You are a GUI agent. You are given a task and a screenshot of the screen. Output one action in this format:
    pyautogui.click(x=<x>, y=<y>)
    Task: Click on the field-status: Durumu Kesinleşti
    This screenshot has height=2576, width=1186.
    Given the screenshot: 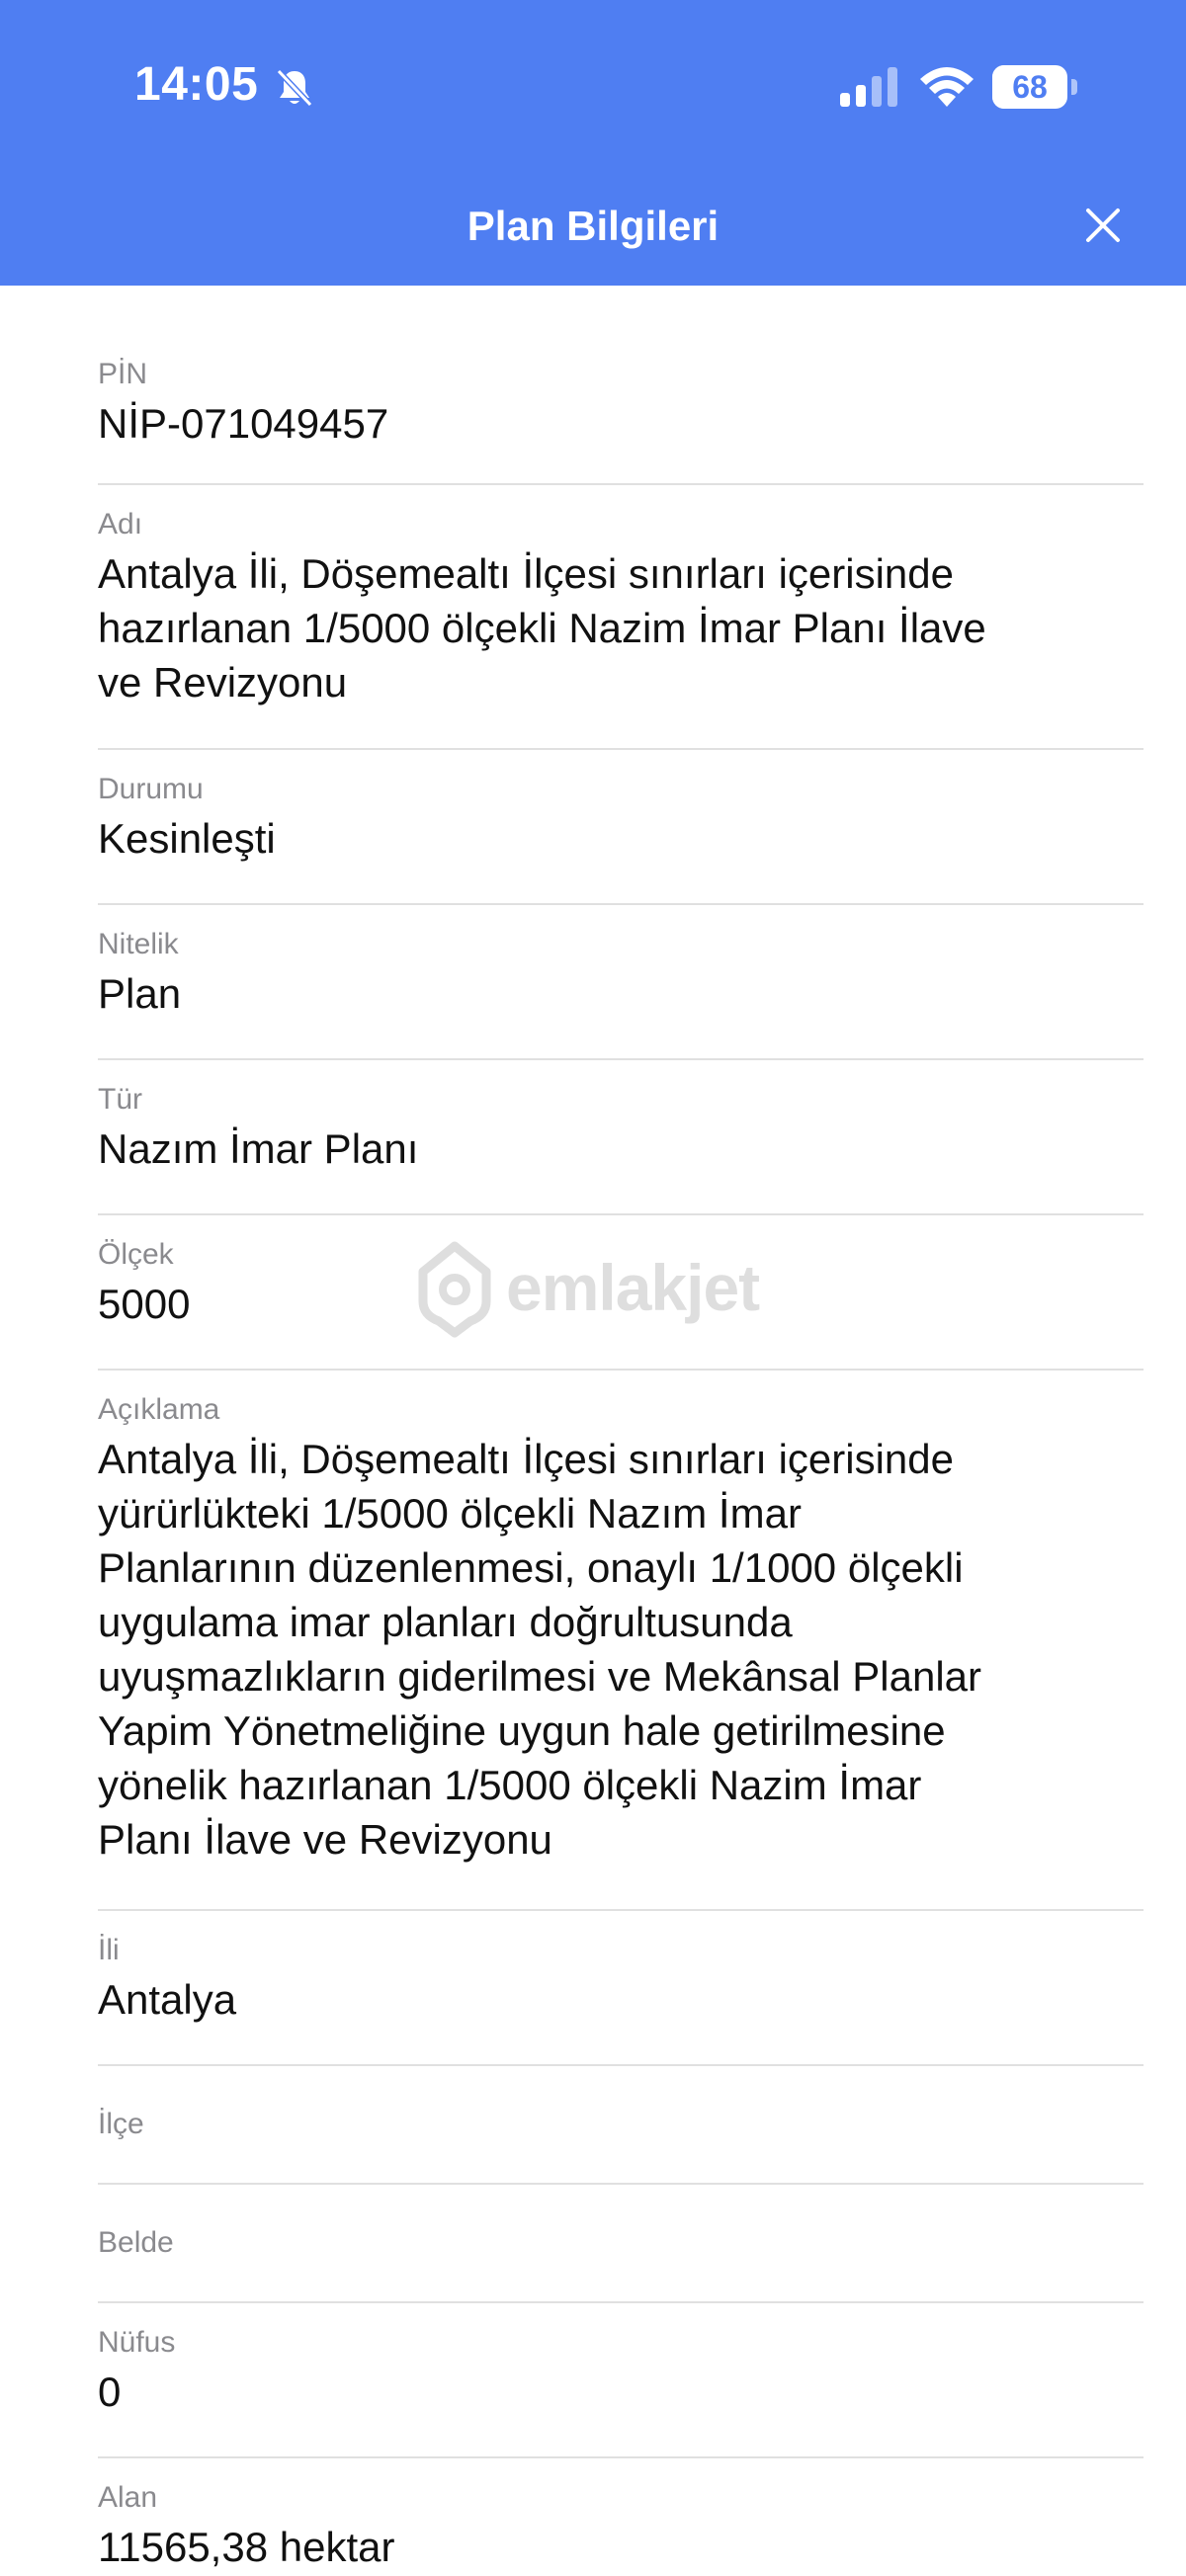 What is the action you would take?
    pyautogui.click(x=621, y=827)
    